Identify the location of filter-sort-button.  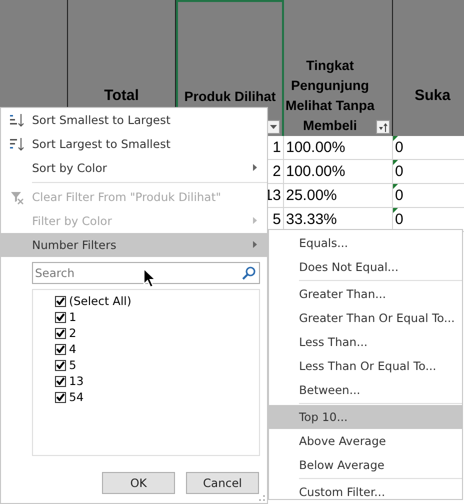
(383, 127).